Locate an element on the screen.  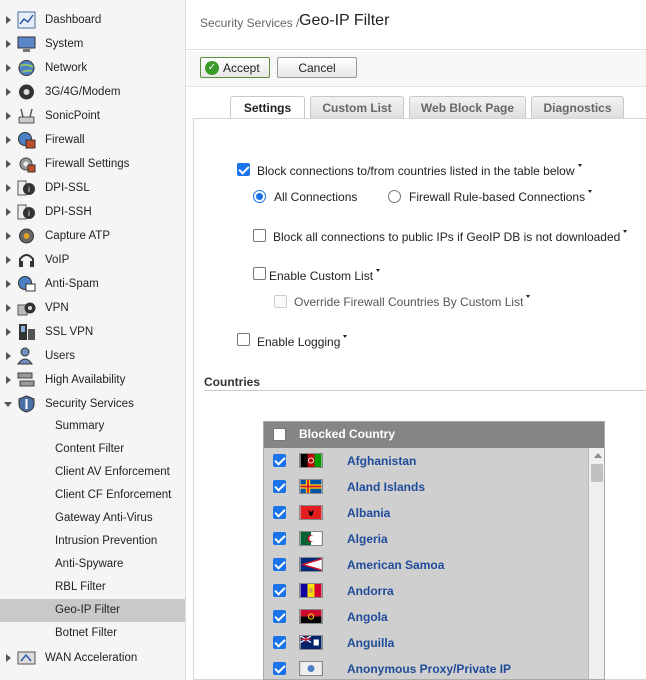
sidebar-item-high-availability: High Availability is located at coordinates (92, 380).